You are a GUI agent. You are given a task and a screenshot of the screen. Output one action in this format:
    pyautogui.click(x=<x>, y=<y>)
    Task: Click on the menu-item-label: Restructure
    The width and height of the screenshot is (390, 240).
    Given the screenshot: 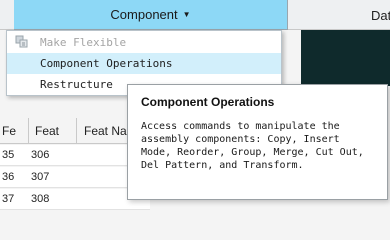 What is the action you would take?
    pyautogui.click(x=76, y=84)
    